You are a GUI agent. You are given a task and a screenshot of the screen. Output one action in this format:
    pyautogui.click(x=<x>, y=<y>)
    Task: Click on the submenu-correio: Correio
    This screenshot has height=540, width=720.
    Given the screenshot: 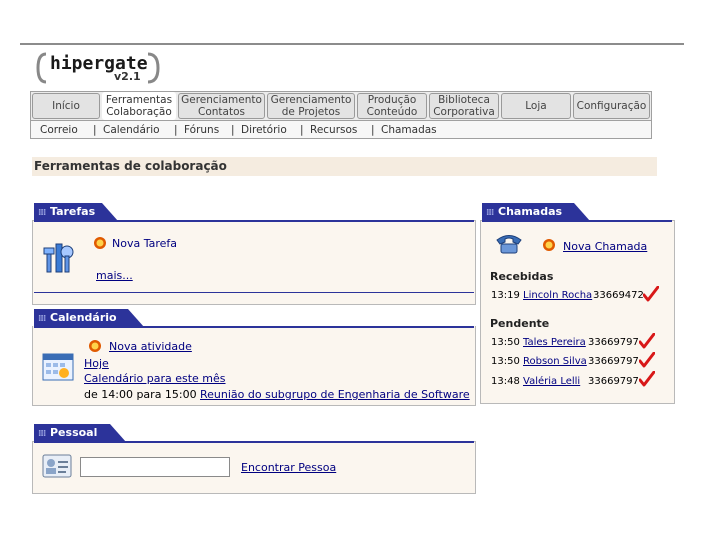 What is the action you would take?
    pyautogui.click(x=59, y=130)
    